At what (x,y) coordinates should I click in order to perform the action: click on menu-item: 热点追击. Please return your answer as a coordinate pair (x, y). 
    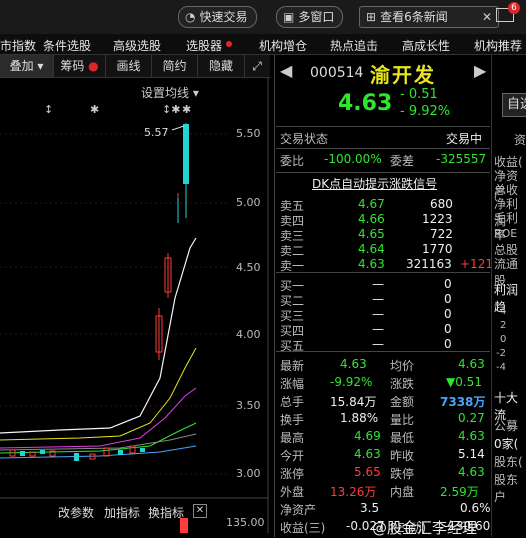
    Looking at the image, I should click on (354, 45).